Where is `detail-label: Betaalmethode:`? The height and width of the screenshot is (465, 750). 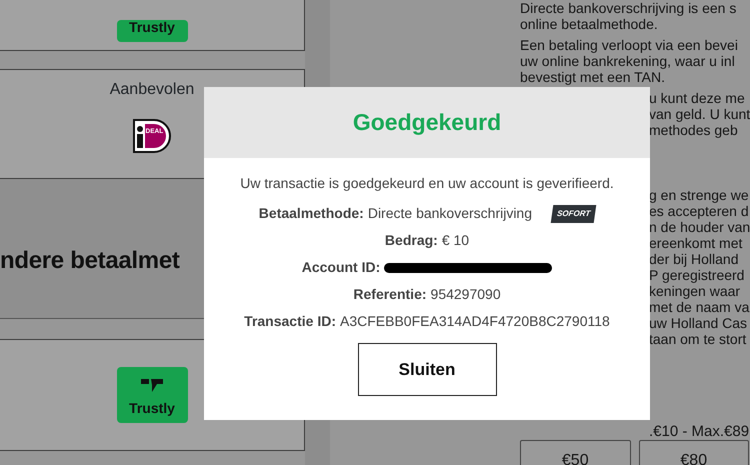
detail-label: Betaalmethode: is located at coordinates (311, 213).